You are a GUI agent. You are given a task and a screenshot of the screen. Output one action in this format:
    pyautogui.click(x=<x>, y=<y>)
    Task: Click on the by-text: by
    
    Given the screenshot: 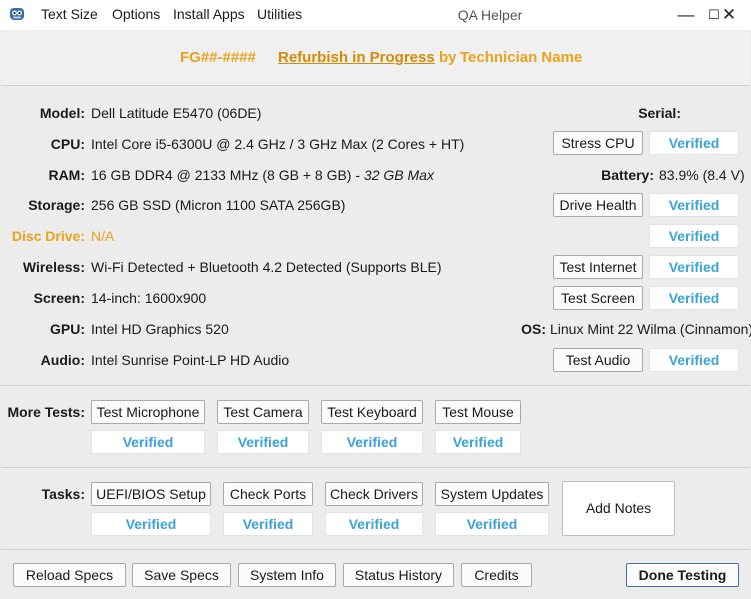 What is the action you would take?
    pyautogui.click(x=448, y=57)
    